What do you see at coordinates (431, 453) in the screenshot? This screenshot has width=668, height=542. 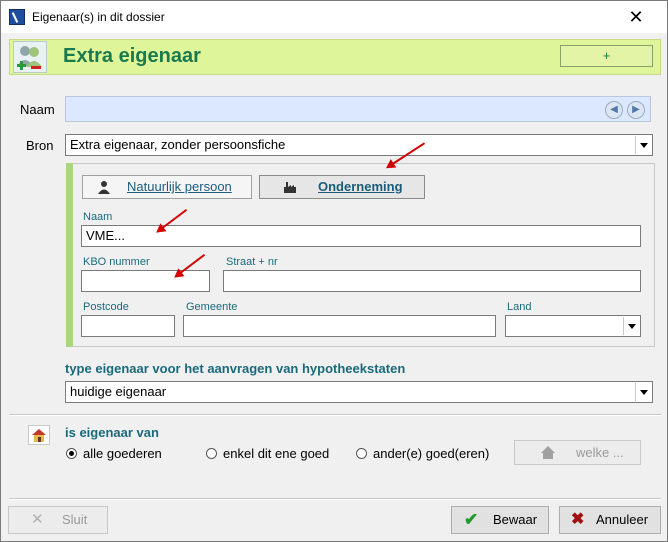 I see `radio-andere-goederen-label: ander(e) goed(eren)` at bounding box center [431, 453].